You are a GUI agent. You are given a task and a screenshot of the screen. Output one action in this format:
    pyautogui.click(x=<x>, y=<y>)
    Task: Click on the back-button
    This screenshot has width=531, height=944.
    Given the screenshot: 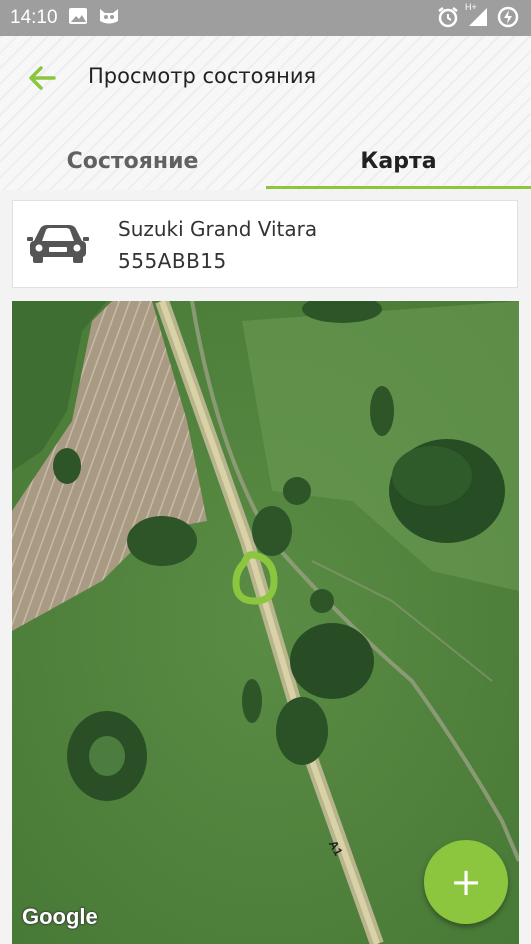 What is the action you would take?
    pyautogui.click(x=42, y=78)
    